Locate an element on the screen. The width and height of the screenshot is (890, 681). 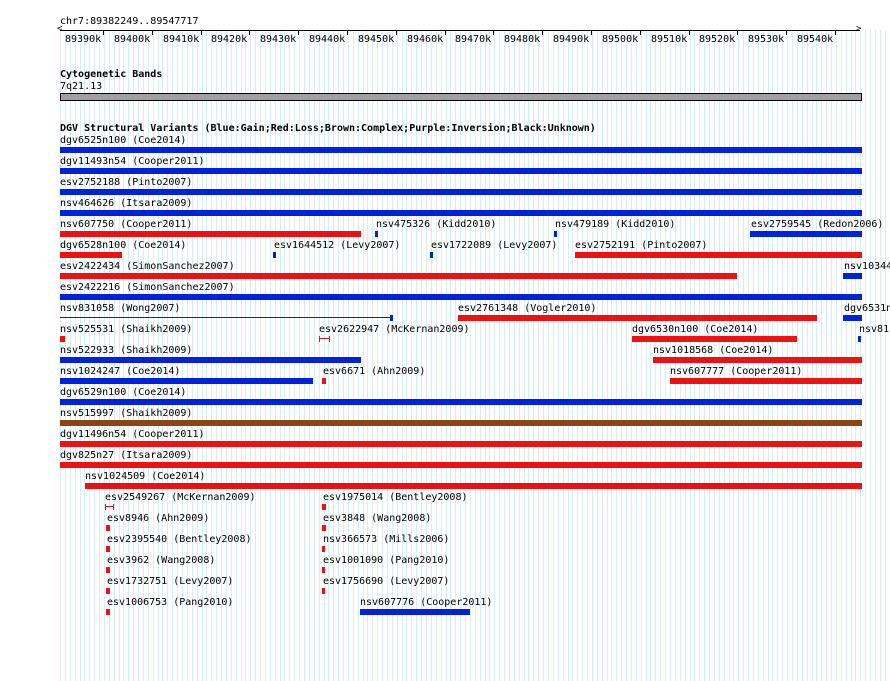
variant-label: esv1756690 (Levy2007) is located at coordinates (386, 581).